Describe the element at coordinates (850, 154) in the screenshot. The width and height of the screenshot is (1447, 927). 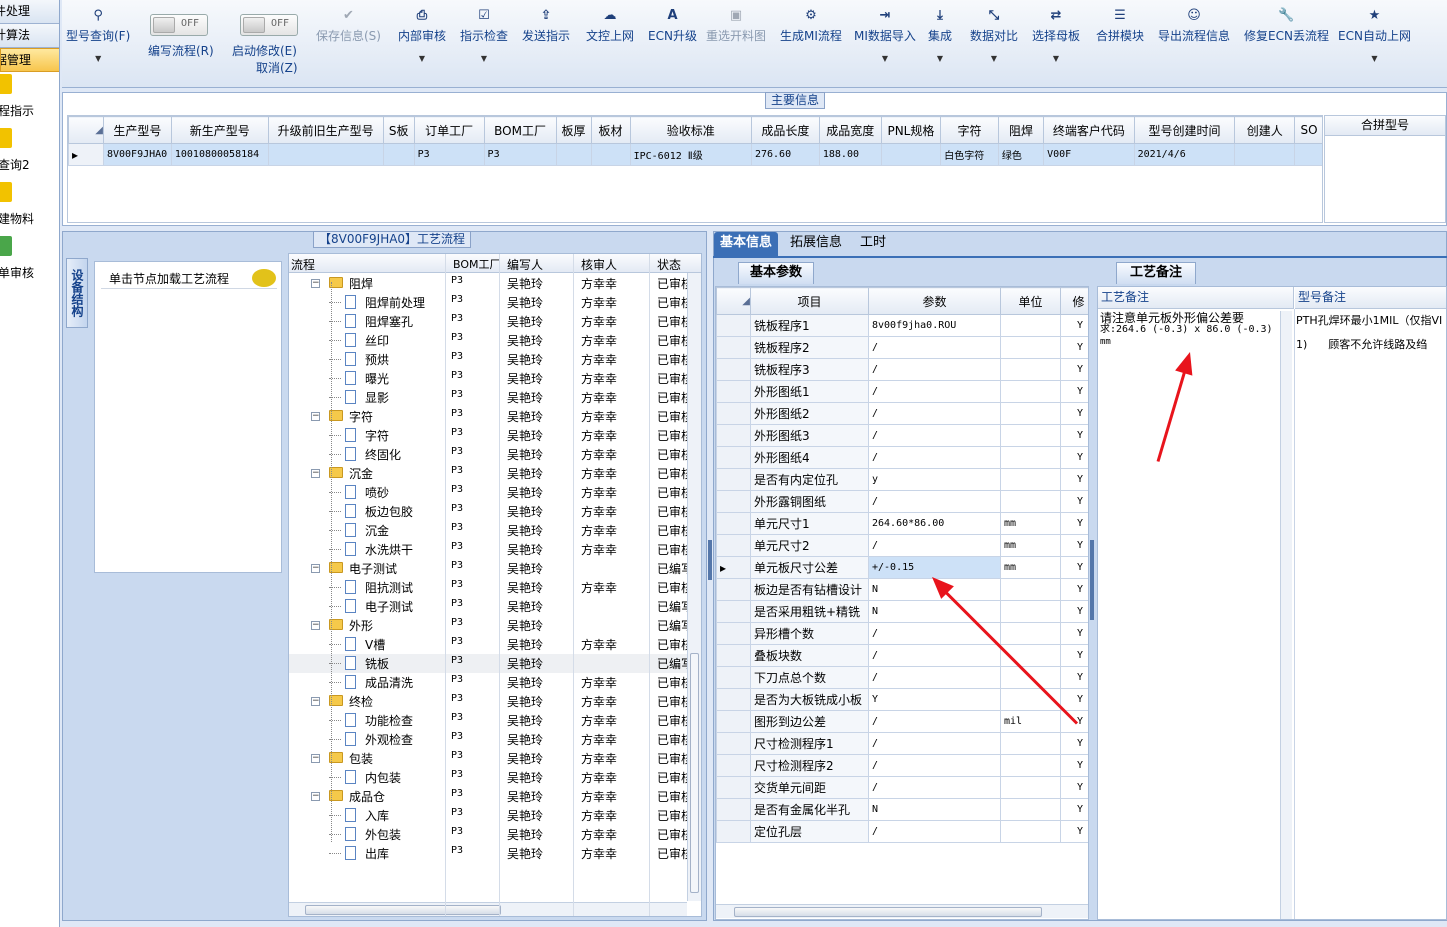
I see `table-cell: 188.00` at that location.